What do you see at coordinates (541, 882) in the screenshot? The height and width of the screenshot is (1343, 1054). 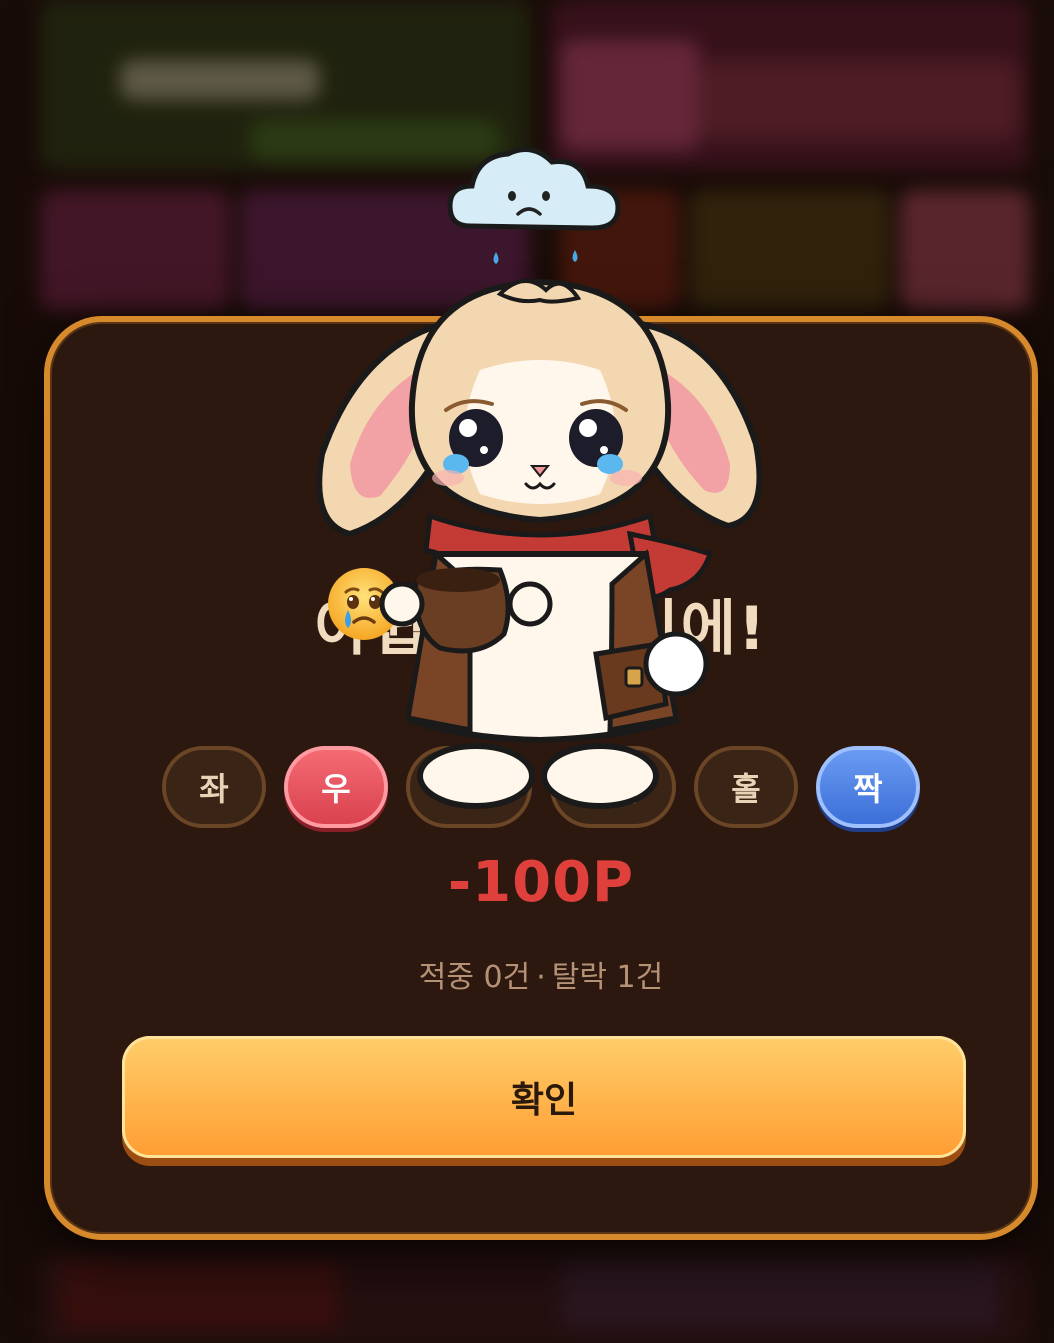 I see `loss-amount: -100P` at bounding box center [541, 882].